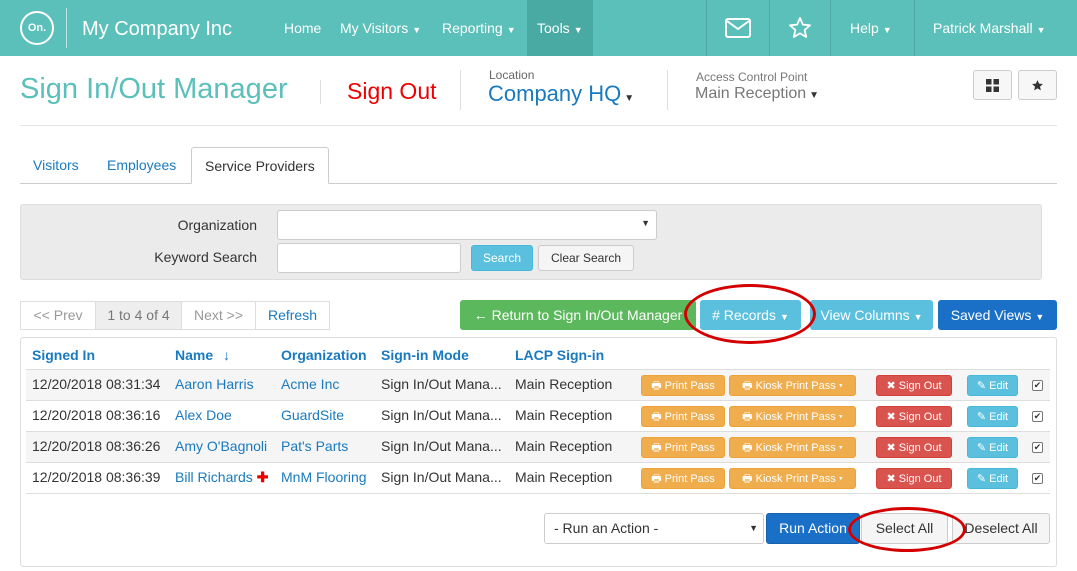 Image resolution: width=1077 pixels, height=571 pixels. I want to click on sign-out-link: Sign Out, so click(392, 91).